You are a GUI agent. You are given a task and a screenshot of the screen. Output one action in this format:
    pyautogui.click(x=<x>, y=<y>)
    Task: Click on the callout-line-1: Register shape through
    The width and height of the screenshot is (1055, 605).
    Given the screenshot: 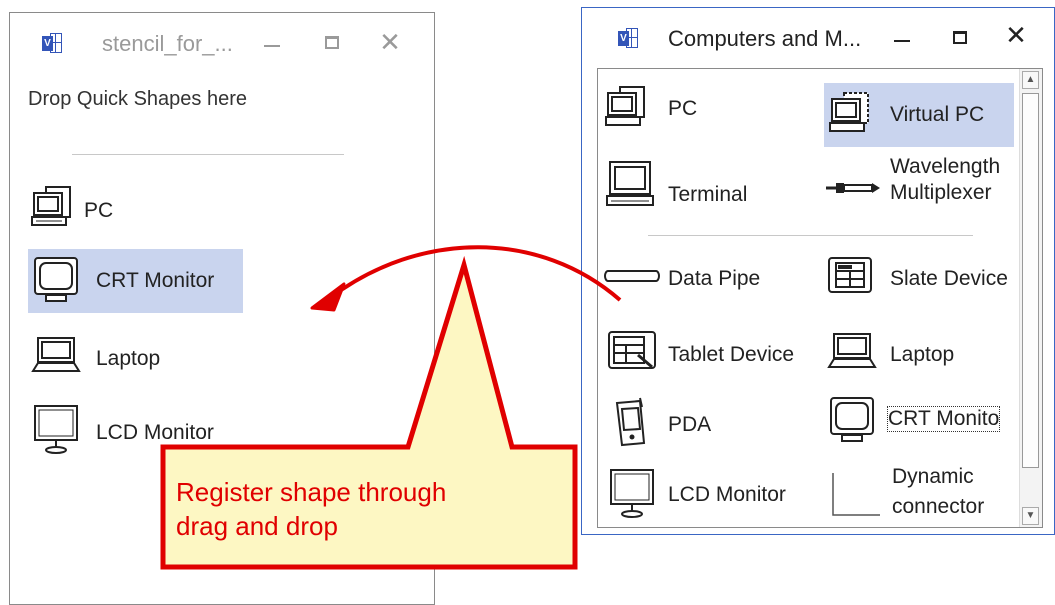 What is the action you would take?
    pyautogui.click(x=311, y=492)
    